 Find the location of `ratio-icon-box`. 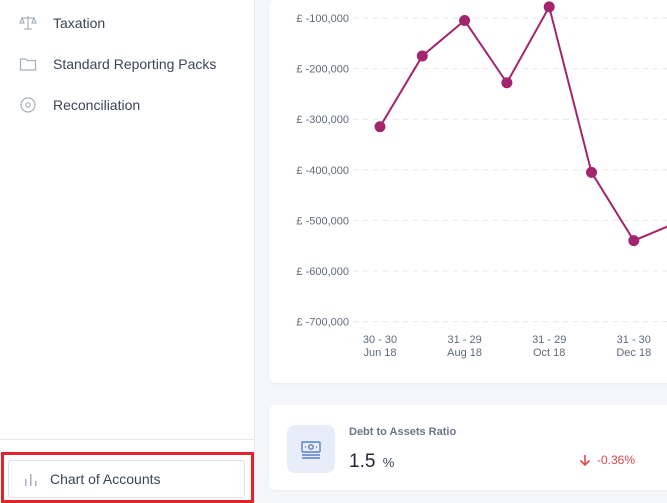

ratio-icon-box is located at coordinates (311, 449).